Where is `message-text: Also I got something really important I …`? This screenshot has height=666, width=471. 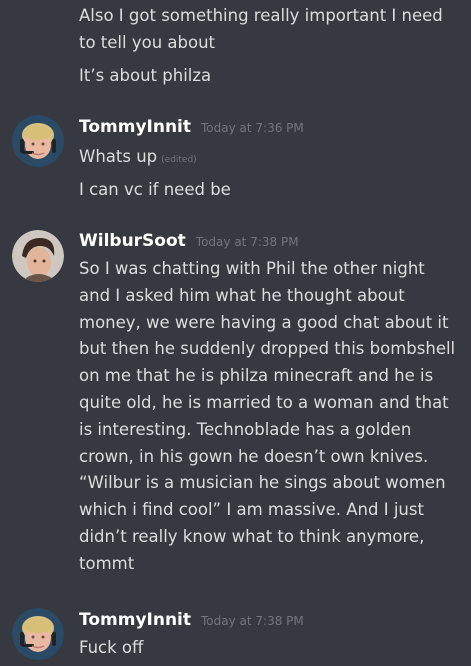 message-text: Also I got something really important I … is located at coordinates (261, 15).